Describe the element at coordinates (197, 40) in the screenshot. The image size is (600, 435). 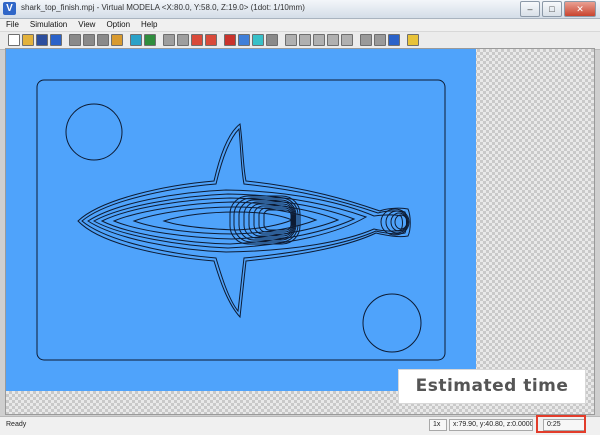
I see `curve-icon` at that location.